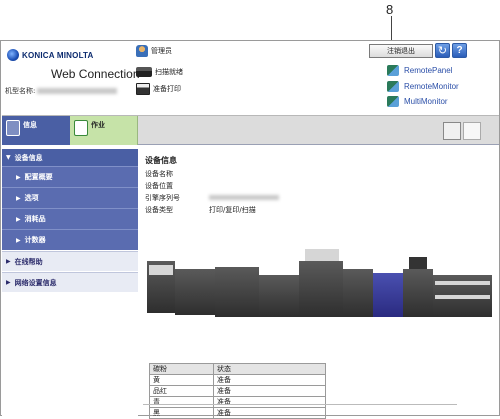  I want to click on multi-monitor-link: MultiMonitor, so click(417, 101).